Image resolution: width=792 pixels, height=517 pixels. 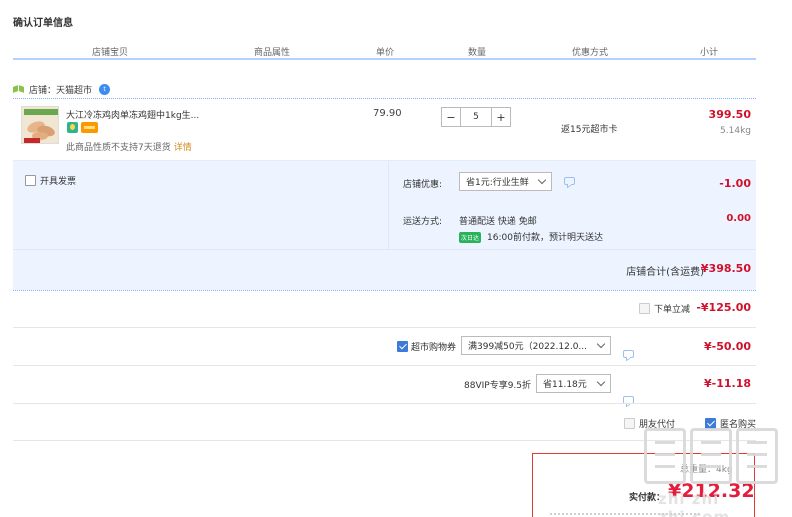 I want to click on return-policy-text: 此商品性质不支持7天退货, so click(x=118, y=148).